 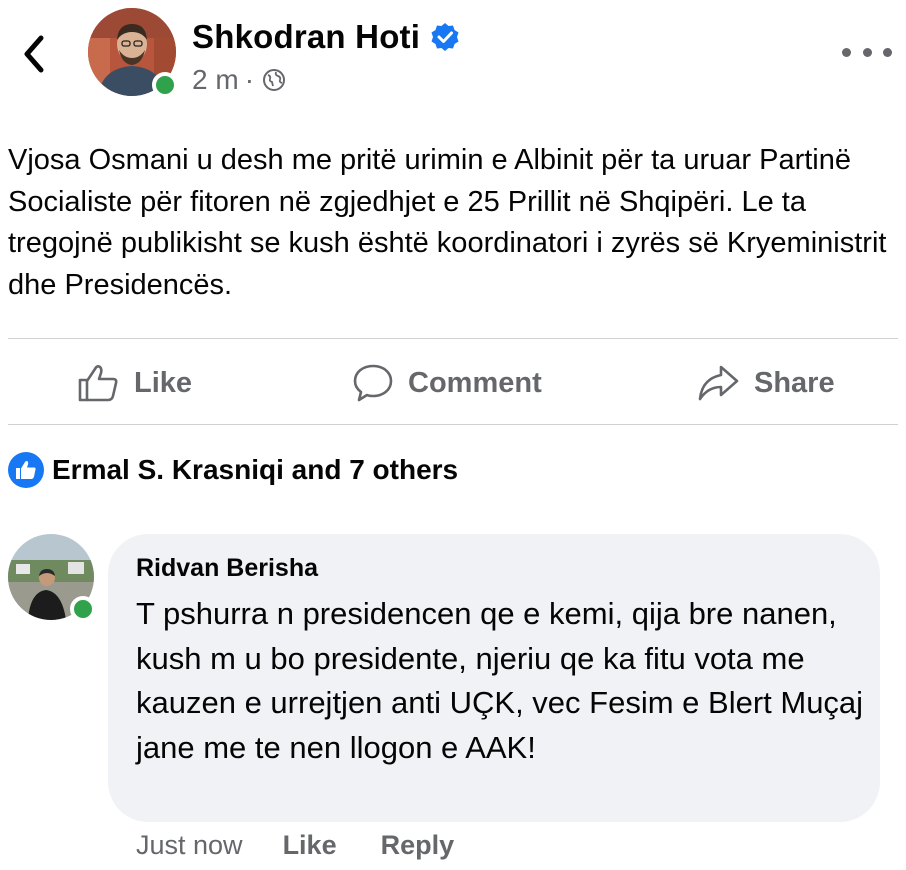 What do you see at coordinates (274, 80) in the screenshot?
I see `globe-icon` at bounding box center [274, 80].